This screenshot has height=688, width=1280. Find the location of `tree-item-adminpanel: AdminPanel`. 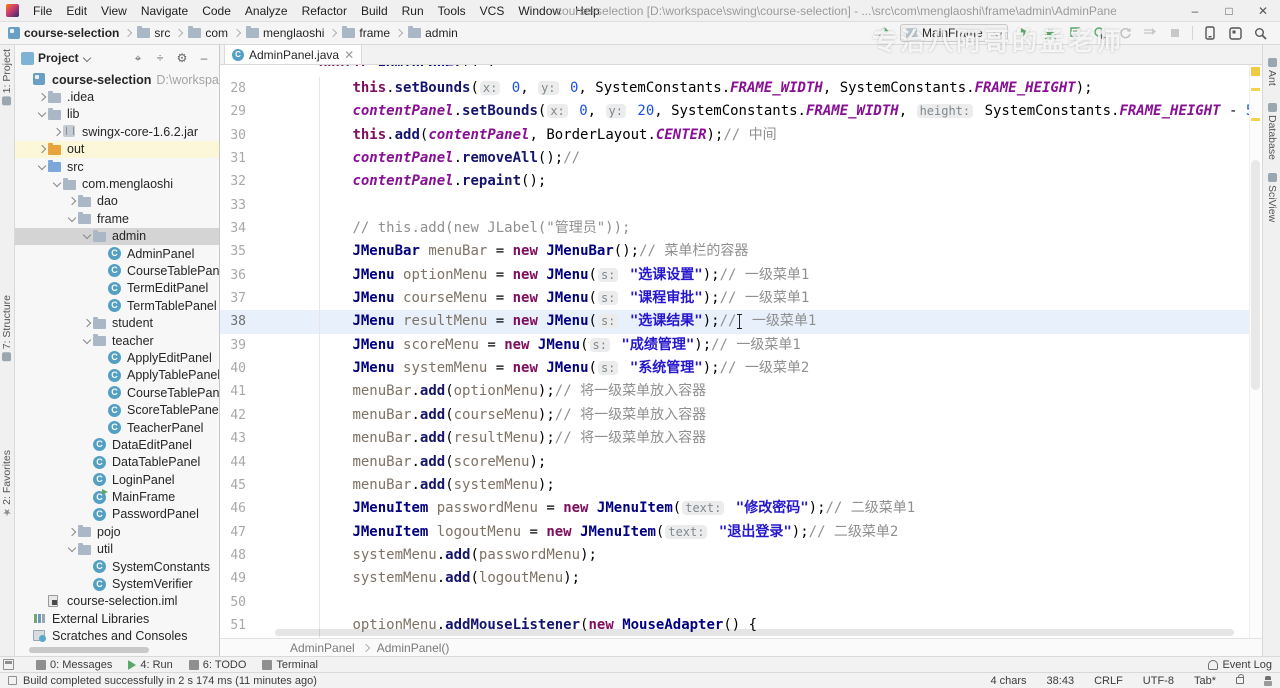

tree-item-adminpanel: AdminPanel is located at coordinates (117, 253).